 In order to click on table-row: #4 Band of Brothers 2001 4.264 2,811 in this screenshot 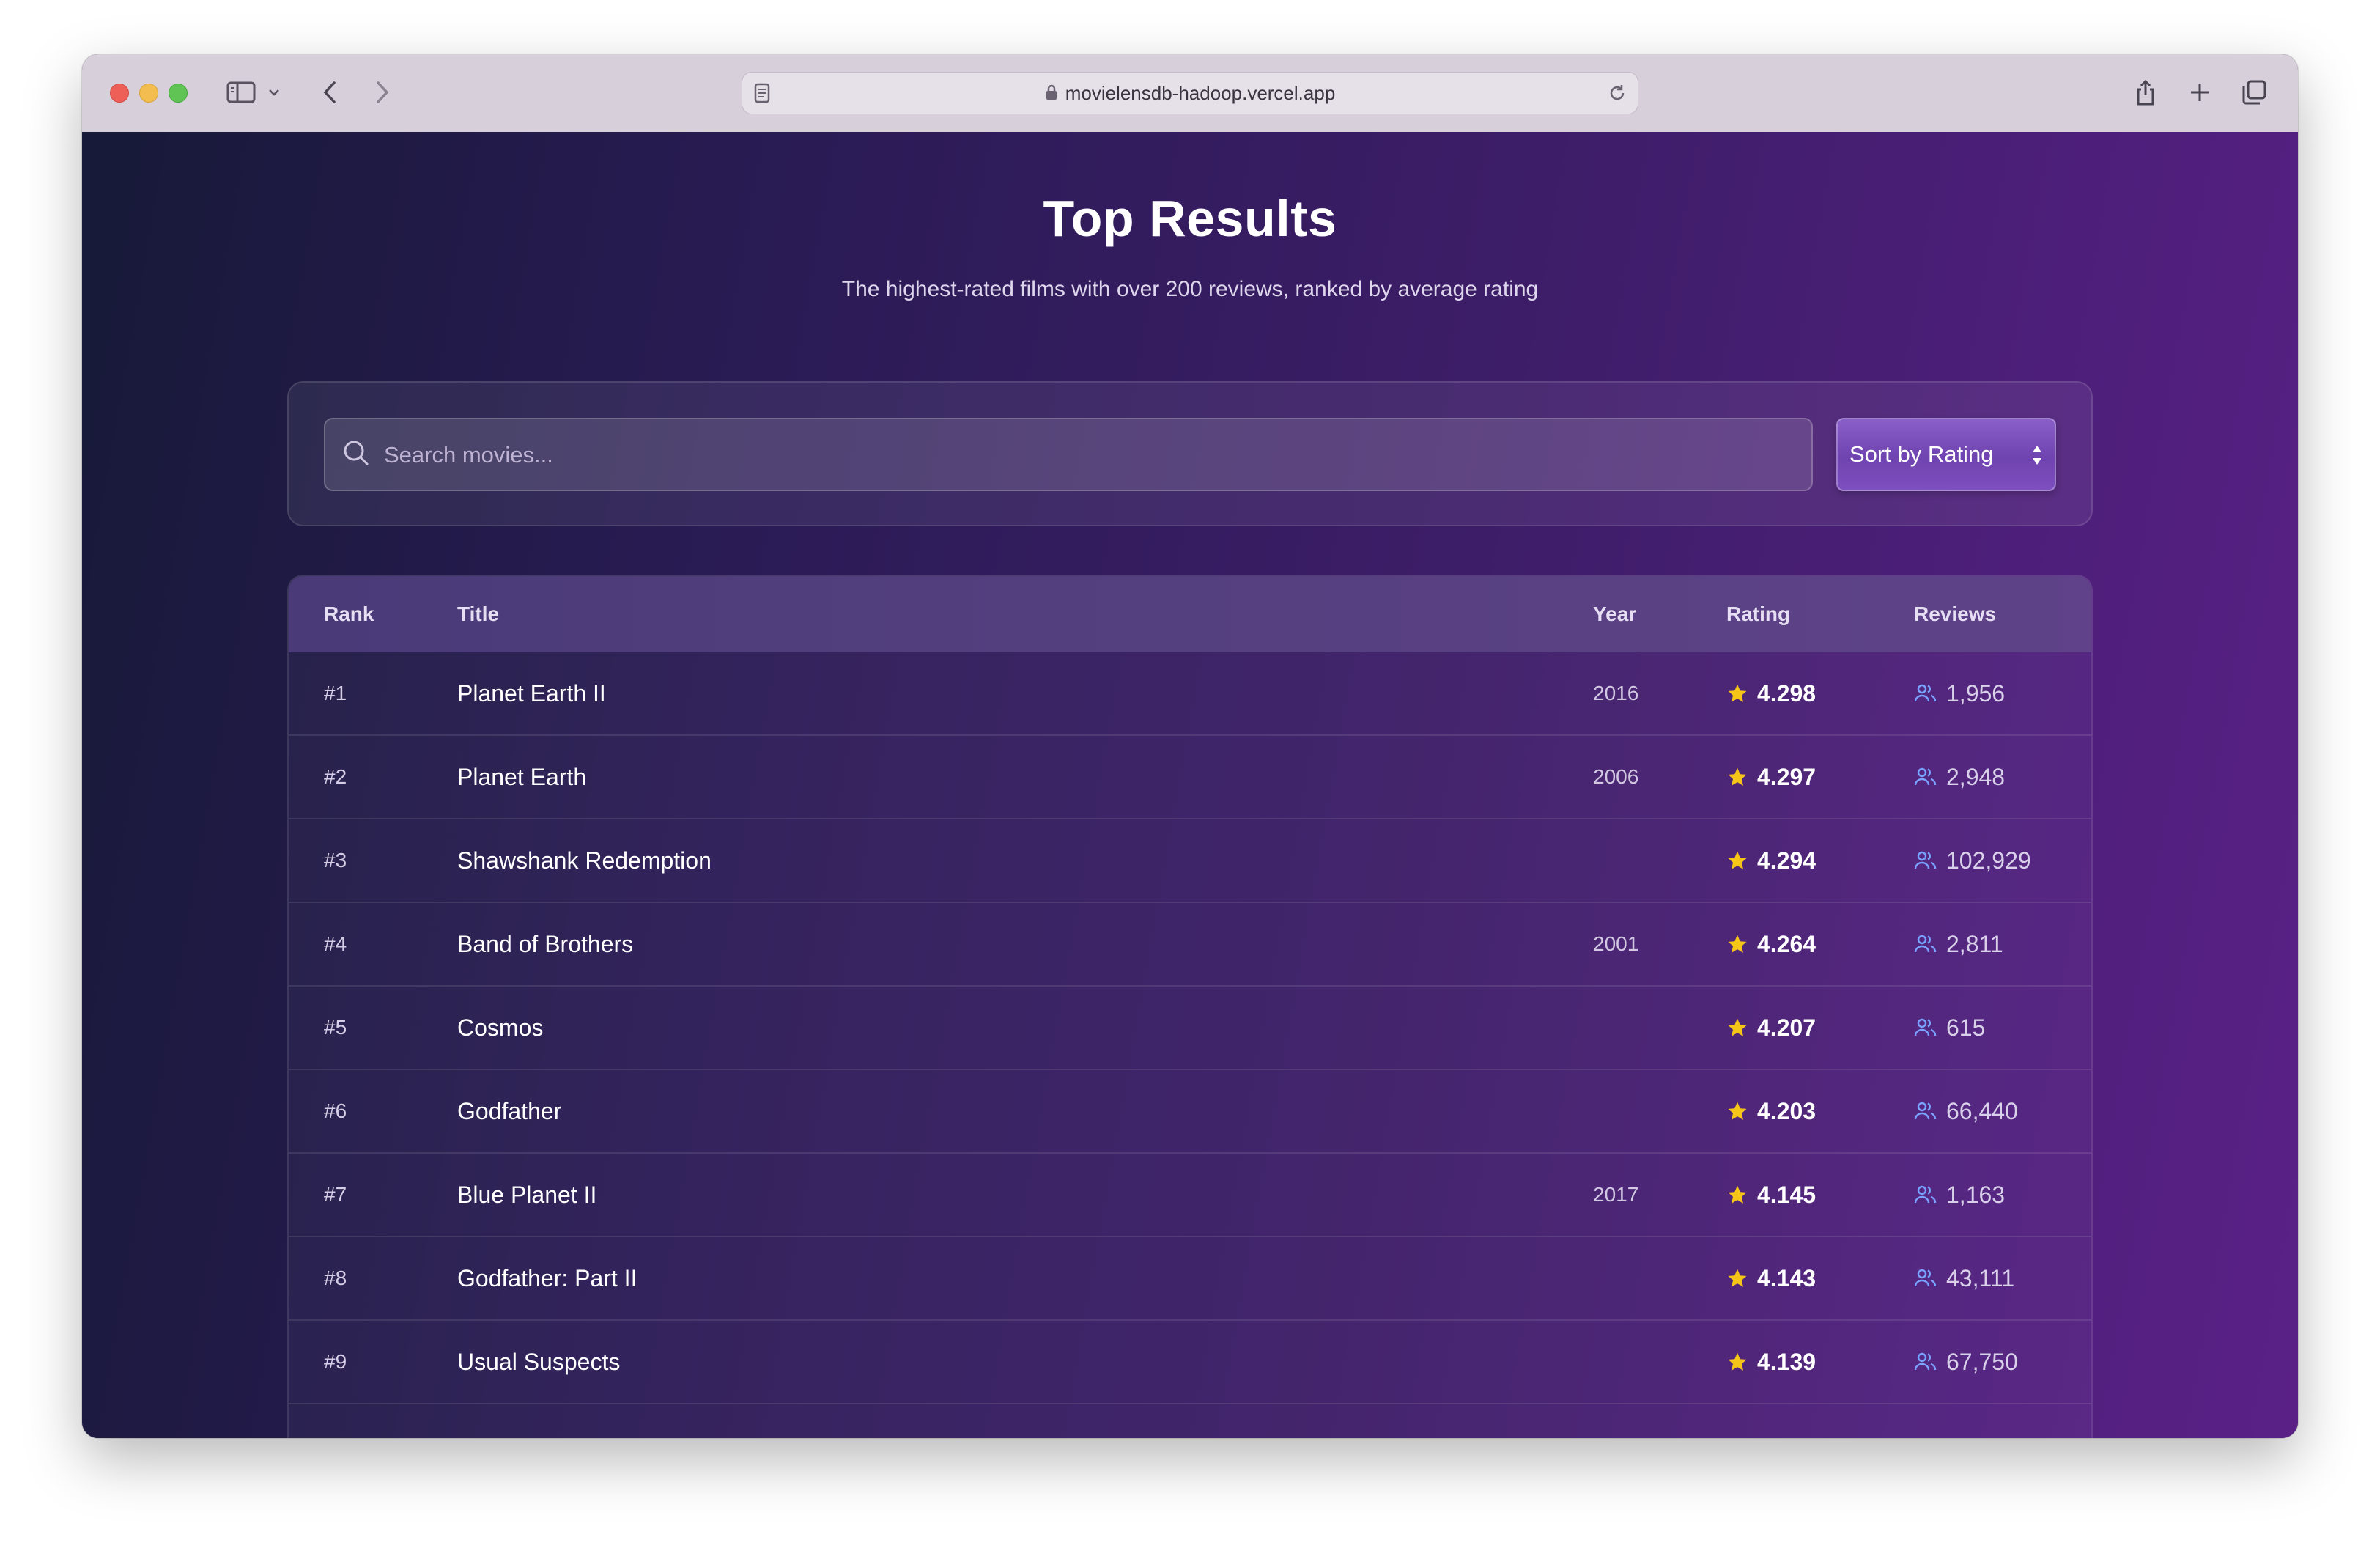, I will do `click(1190, 945)`.